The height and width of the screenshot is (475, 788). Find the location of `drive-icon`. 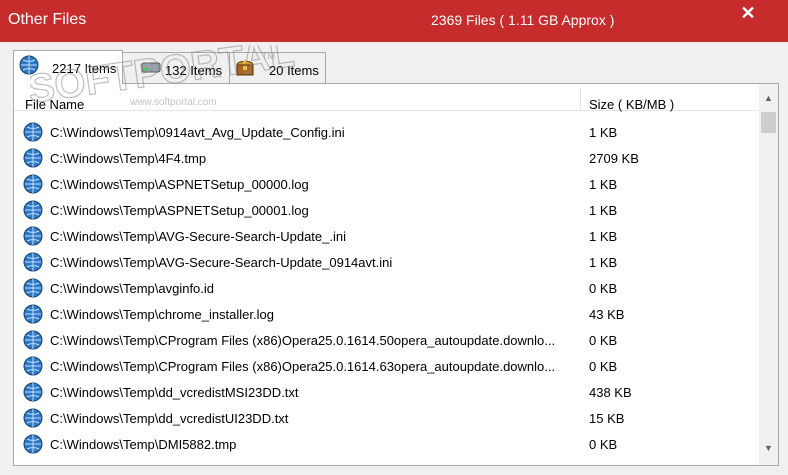

drive-icon is located at coordinates (151, 67).